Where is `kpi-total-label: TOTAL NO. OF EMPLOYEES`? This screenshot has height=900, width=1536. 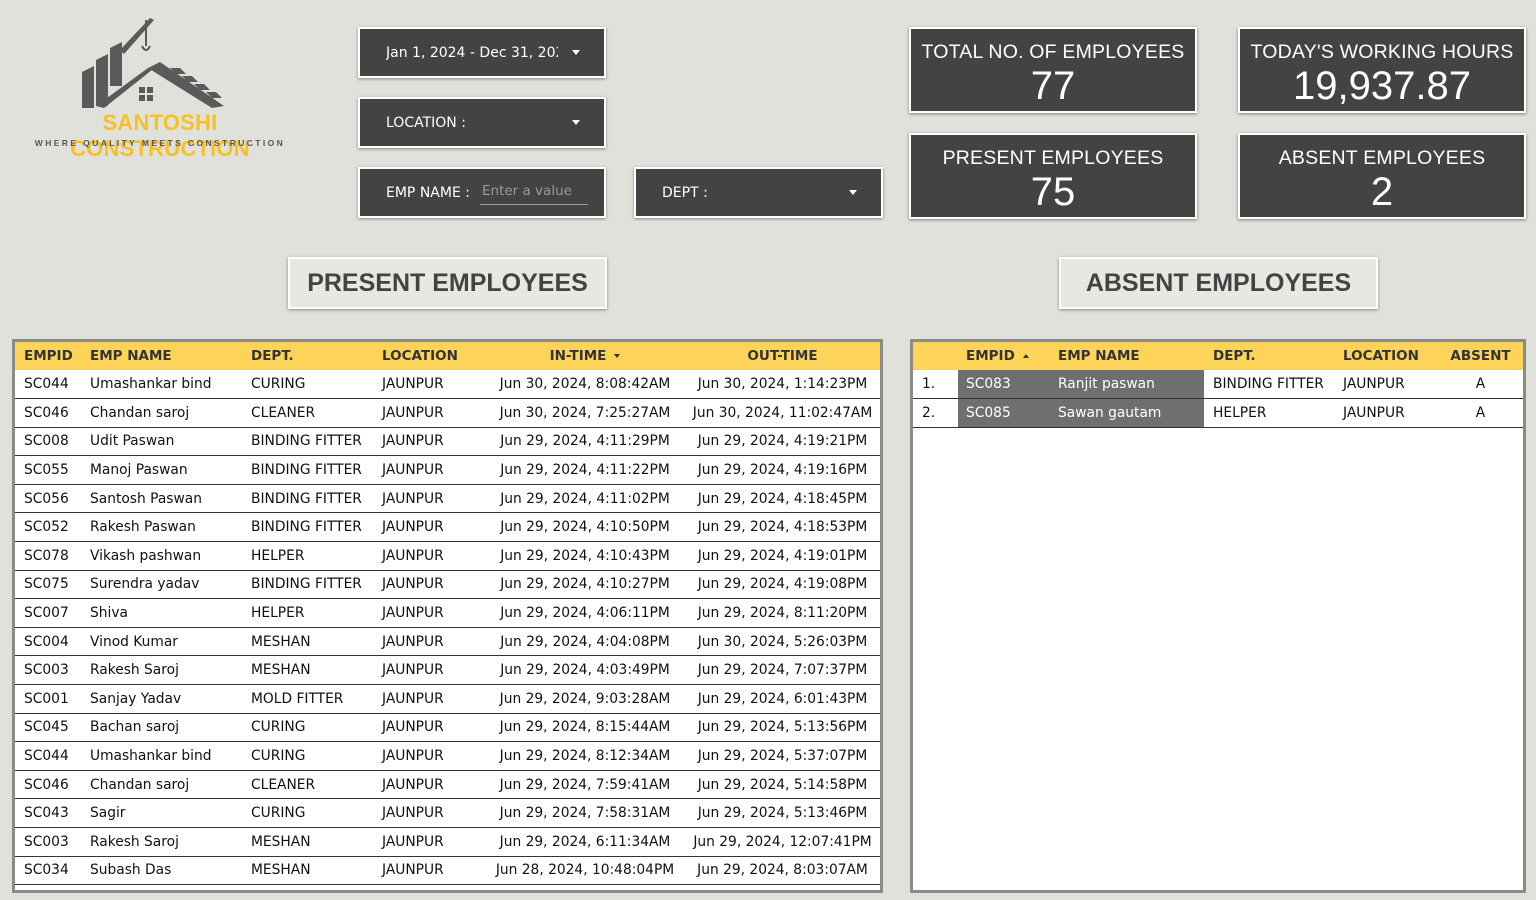 kpi-total-label: TOTAL NO. OF EMPLOYEES is located at coordinates (1053, 52).